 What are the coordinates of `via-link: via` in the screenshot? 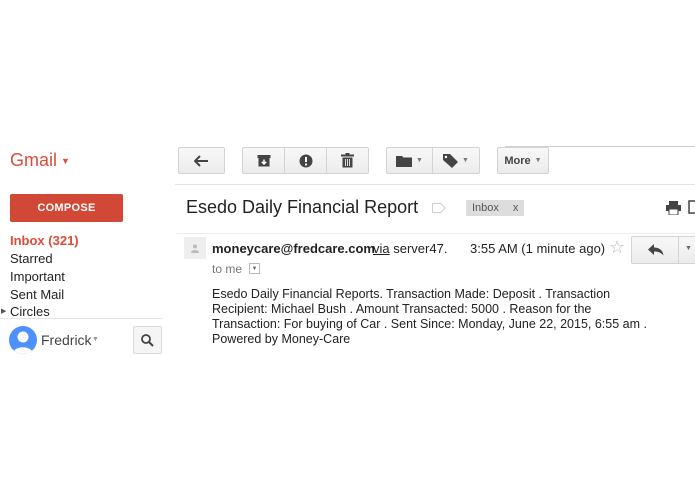 It's located at (381, 248).